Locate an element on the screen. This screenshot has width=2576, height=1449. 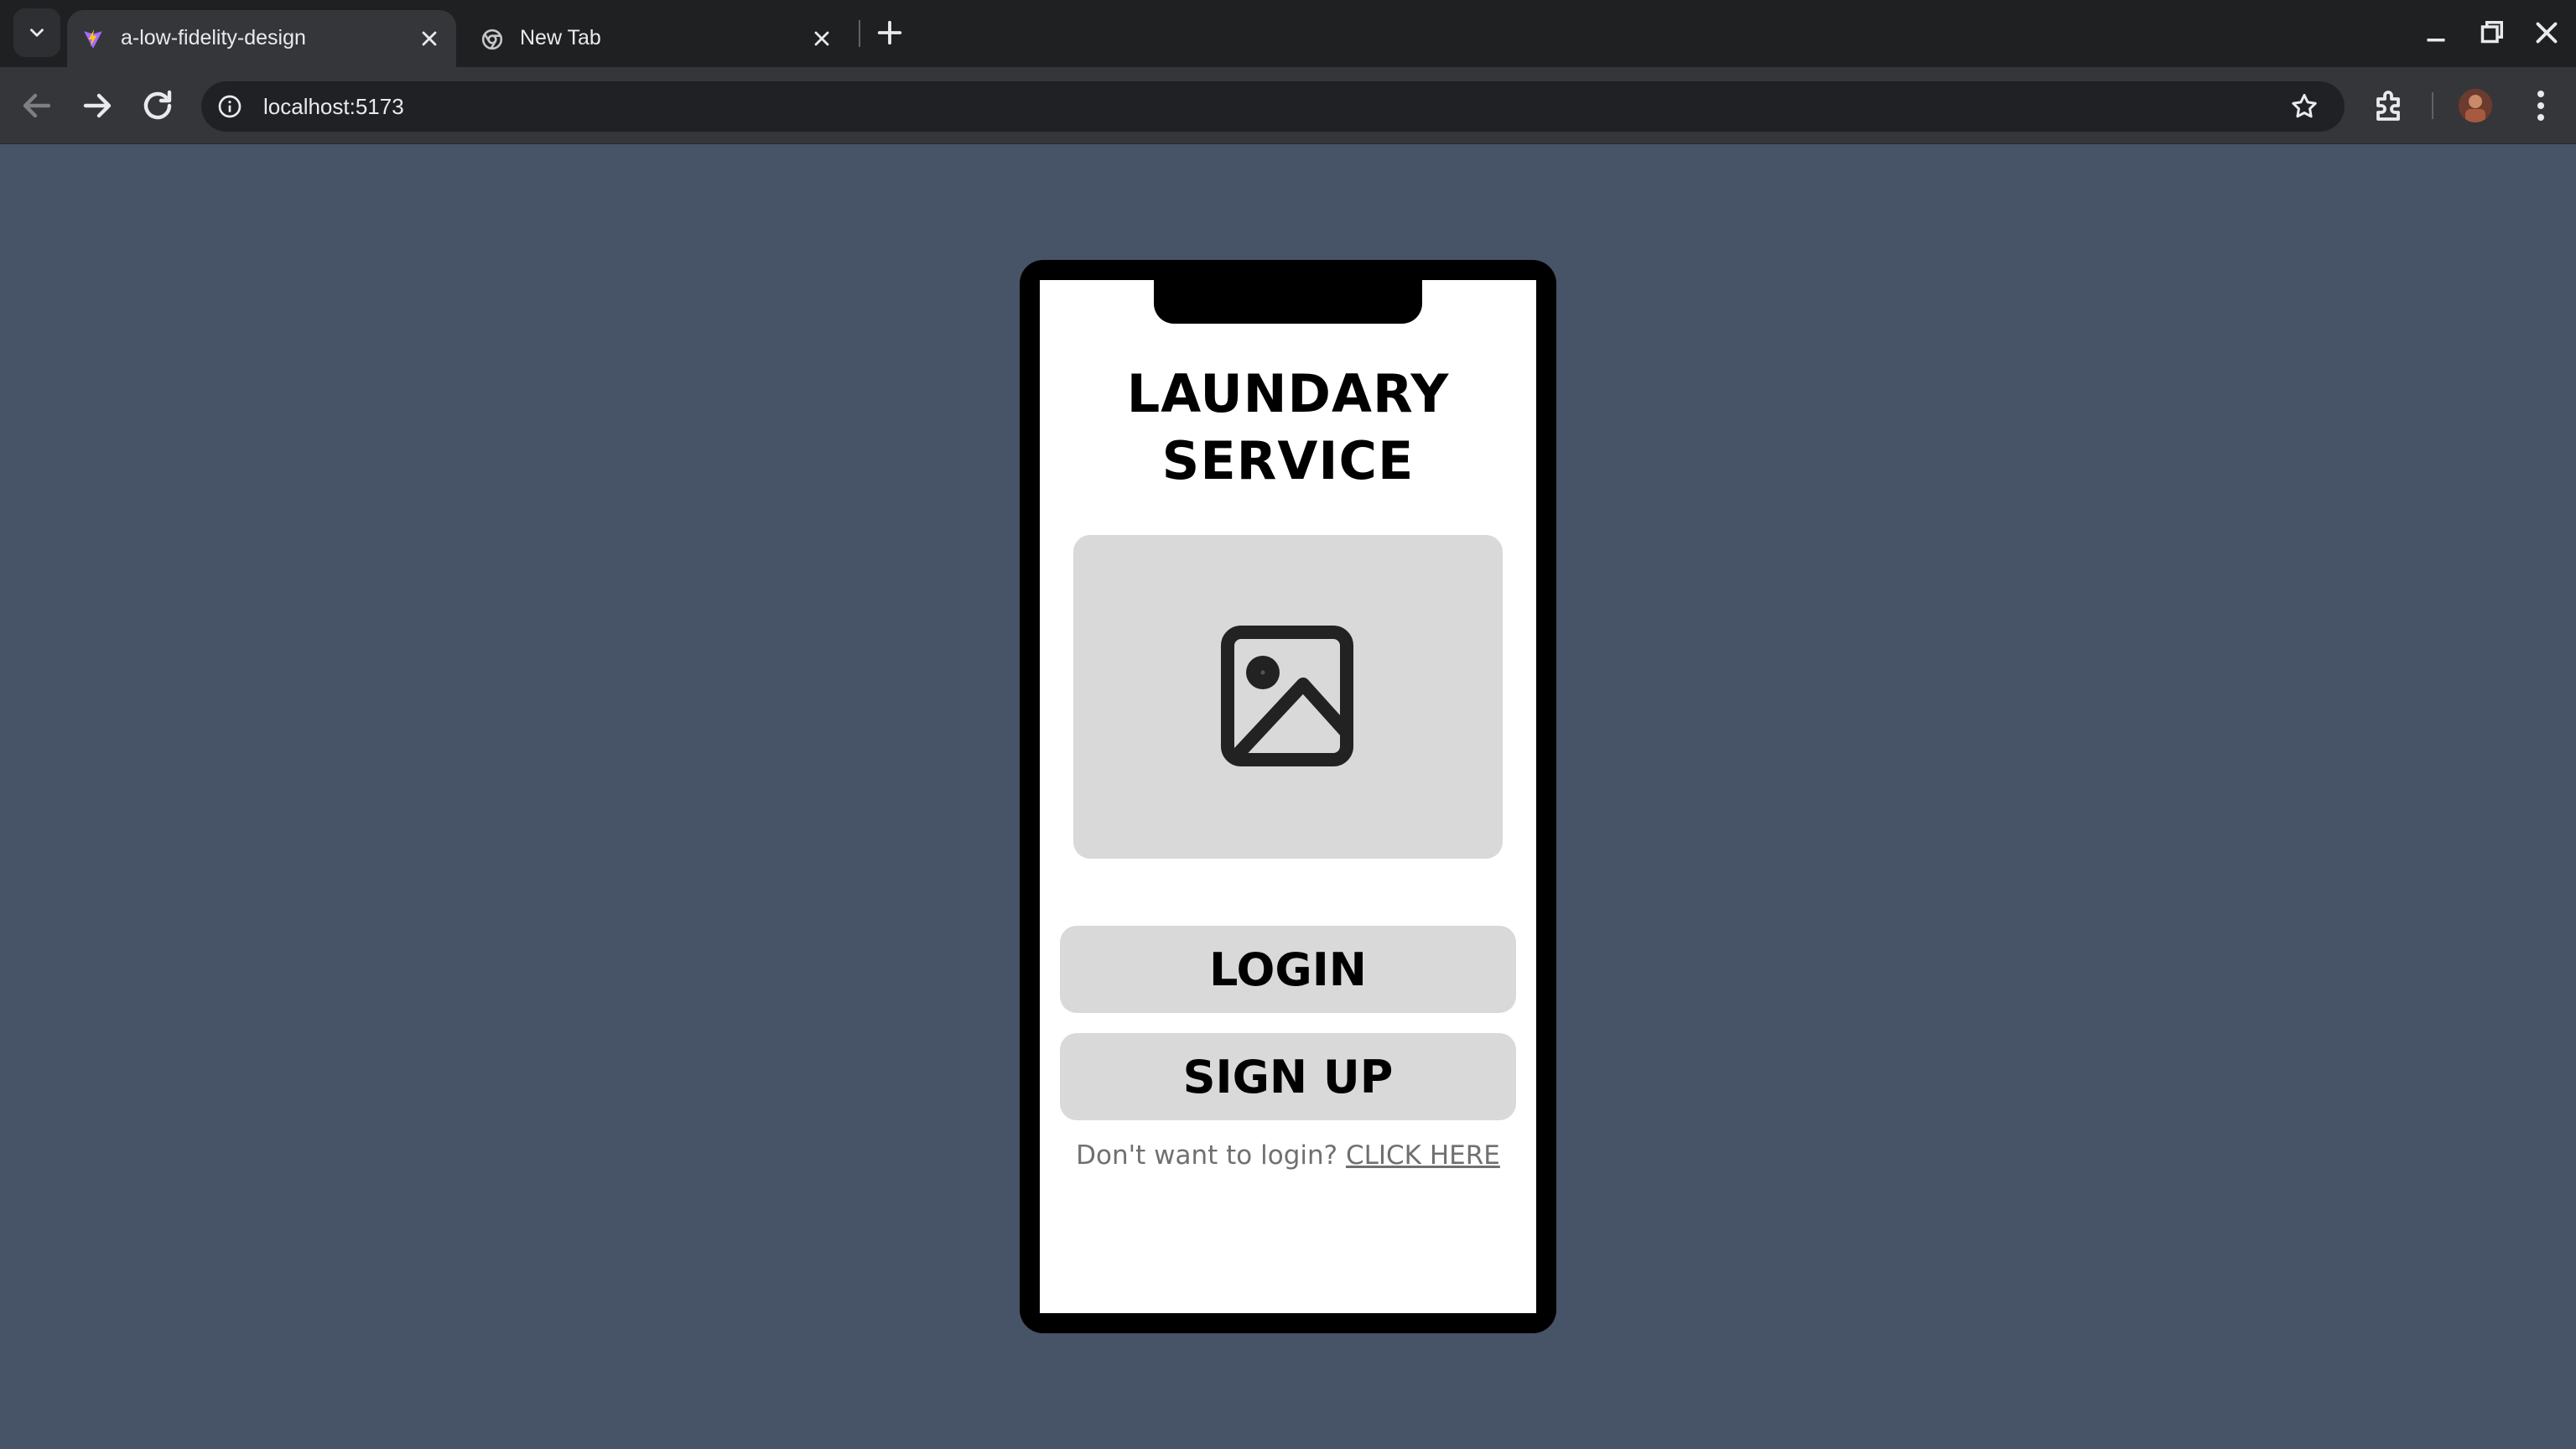
signup-button: SIGN UP is located at coordinates (1288, 1076).